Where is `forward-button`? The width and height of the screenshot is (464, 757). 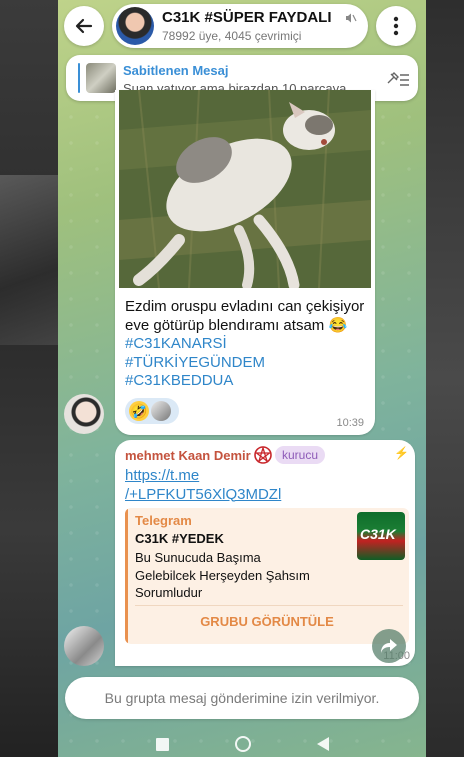
forward-button is located at coordinates (389, 646).